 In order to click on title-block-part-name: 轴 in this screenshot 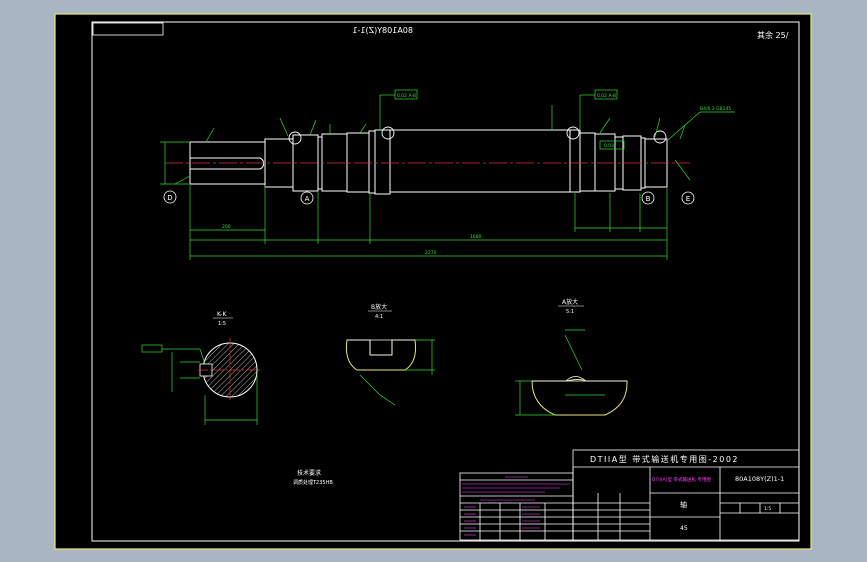, I will do `click(683, 504)`.